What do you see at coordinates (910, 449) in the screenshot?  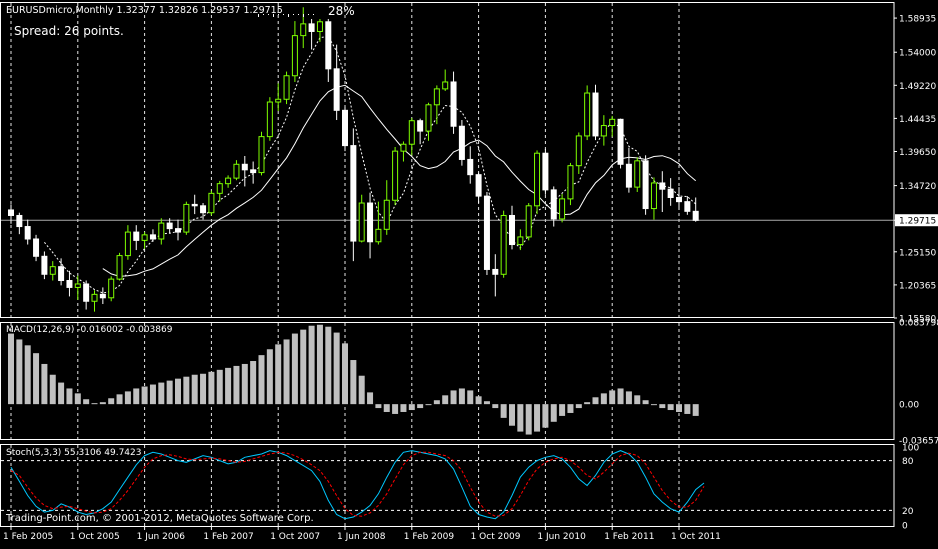 I see `stoch-axis-label: 100` at bounding box center [910, 449].